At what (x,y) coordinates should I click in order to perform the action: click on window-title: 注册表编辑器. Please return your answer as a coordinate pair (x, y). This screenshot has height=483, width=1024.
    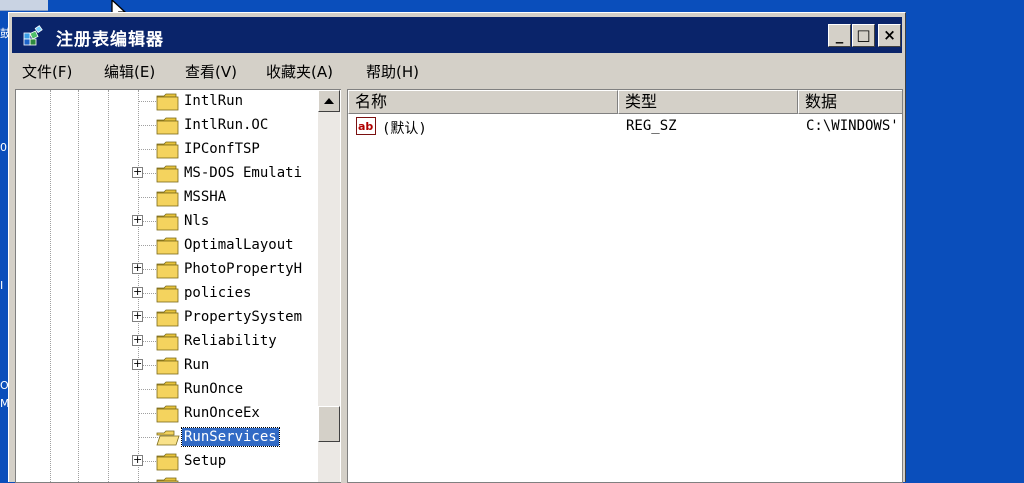
    Looking at the image, I should click on (110, 40).